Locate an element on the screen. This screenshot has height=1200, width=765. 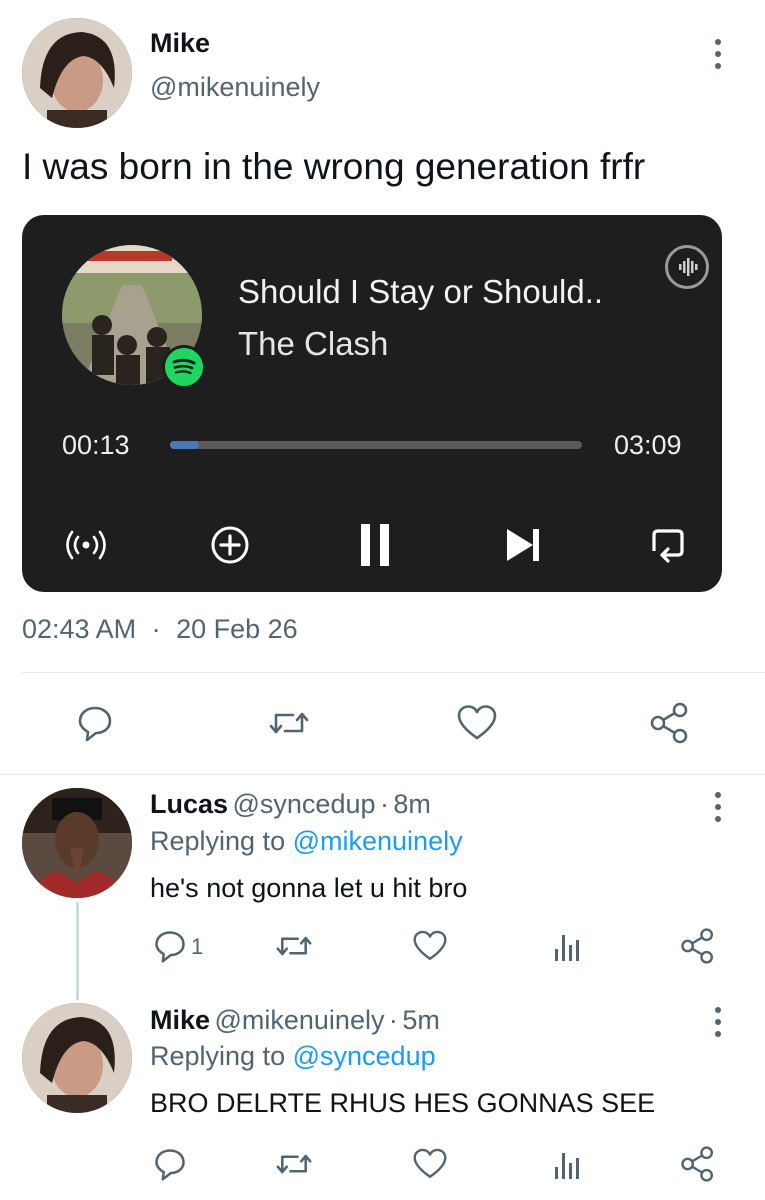
progress-fill is located at coordinates (184, 445).